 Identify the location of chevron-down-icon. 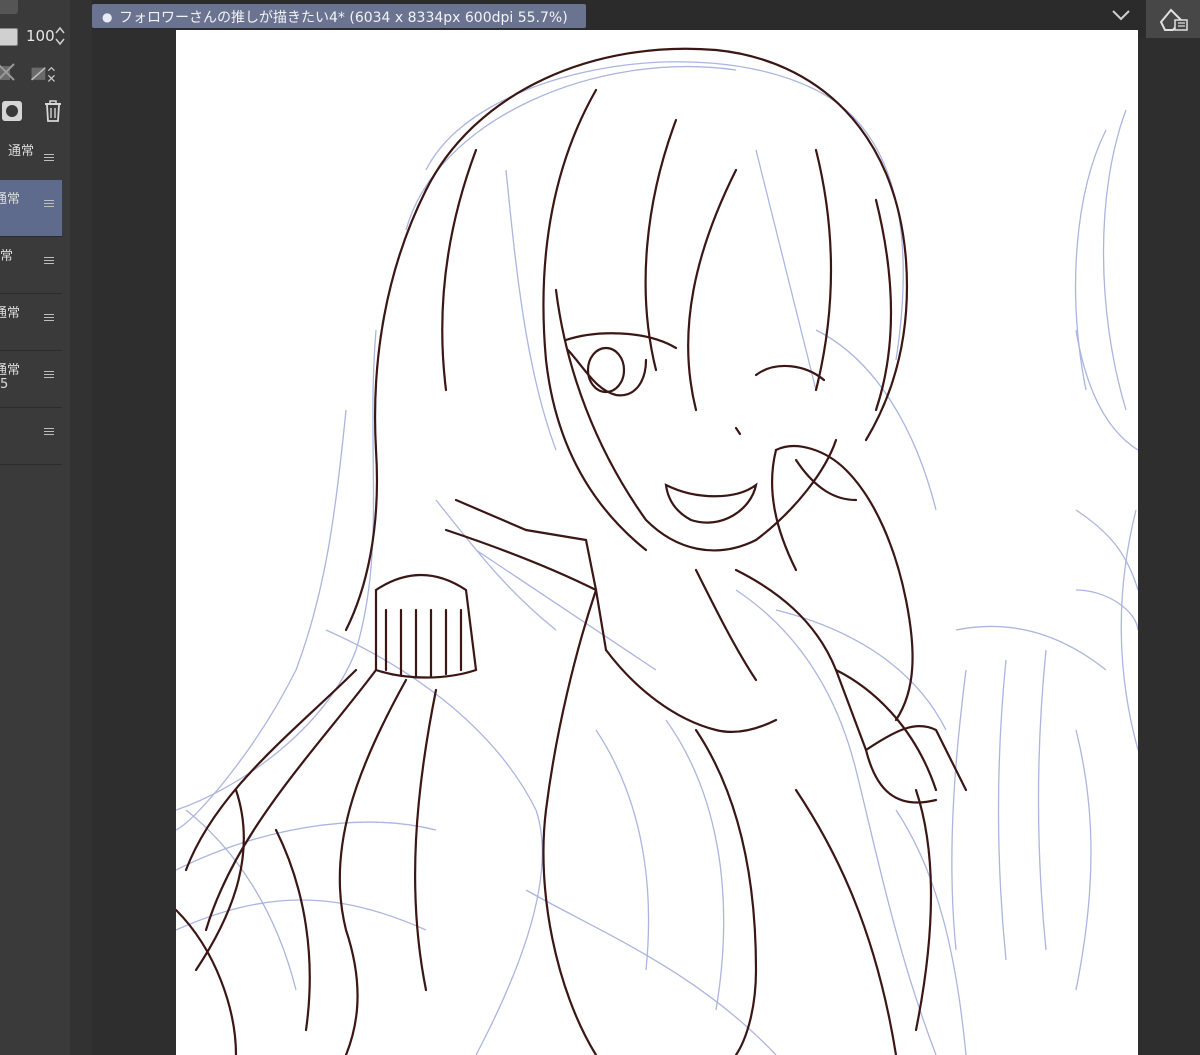
(1121, 15).